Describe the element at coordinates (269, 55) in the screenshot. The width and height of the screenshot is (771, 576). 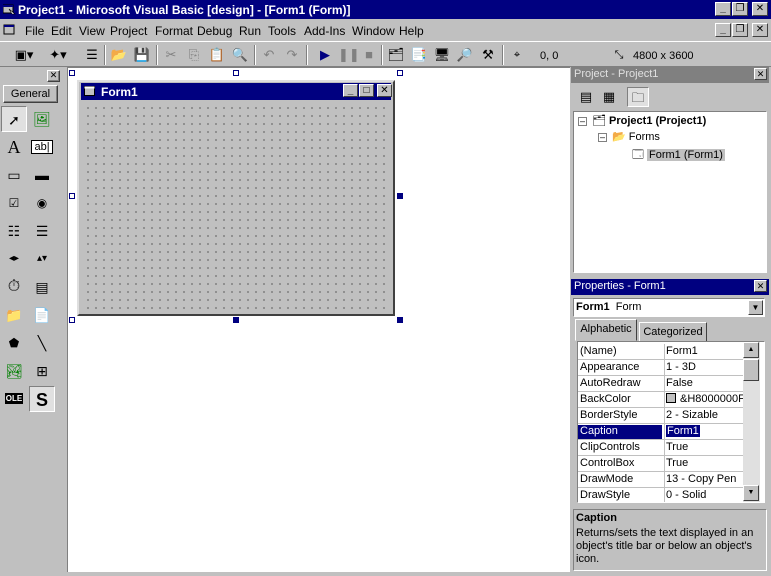
I see `undo-icon: ↶` at that location.